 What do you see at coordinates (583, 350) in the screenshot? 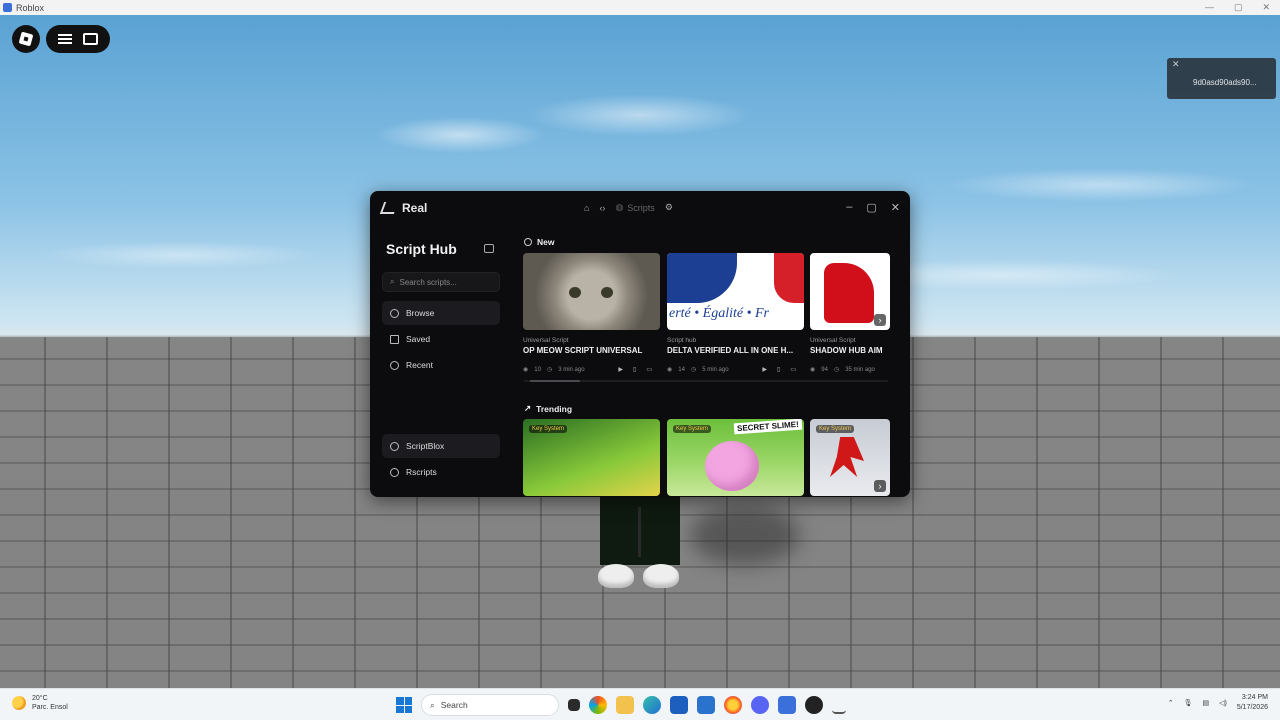
I see `script-title: OP MEOW SCRIPT UNIVERSAL` at bounding box center [583, 350].